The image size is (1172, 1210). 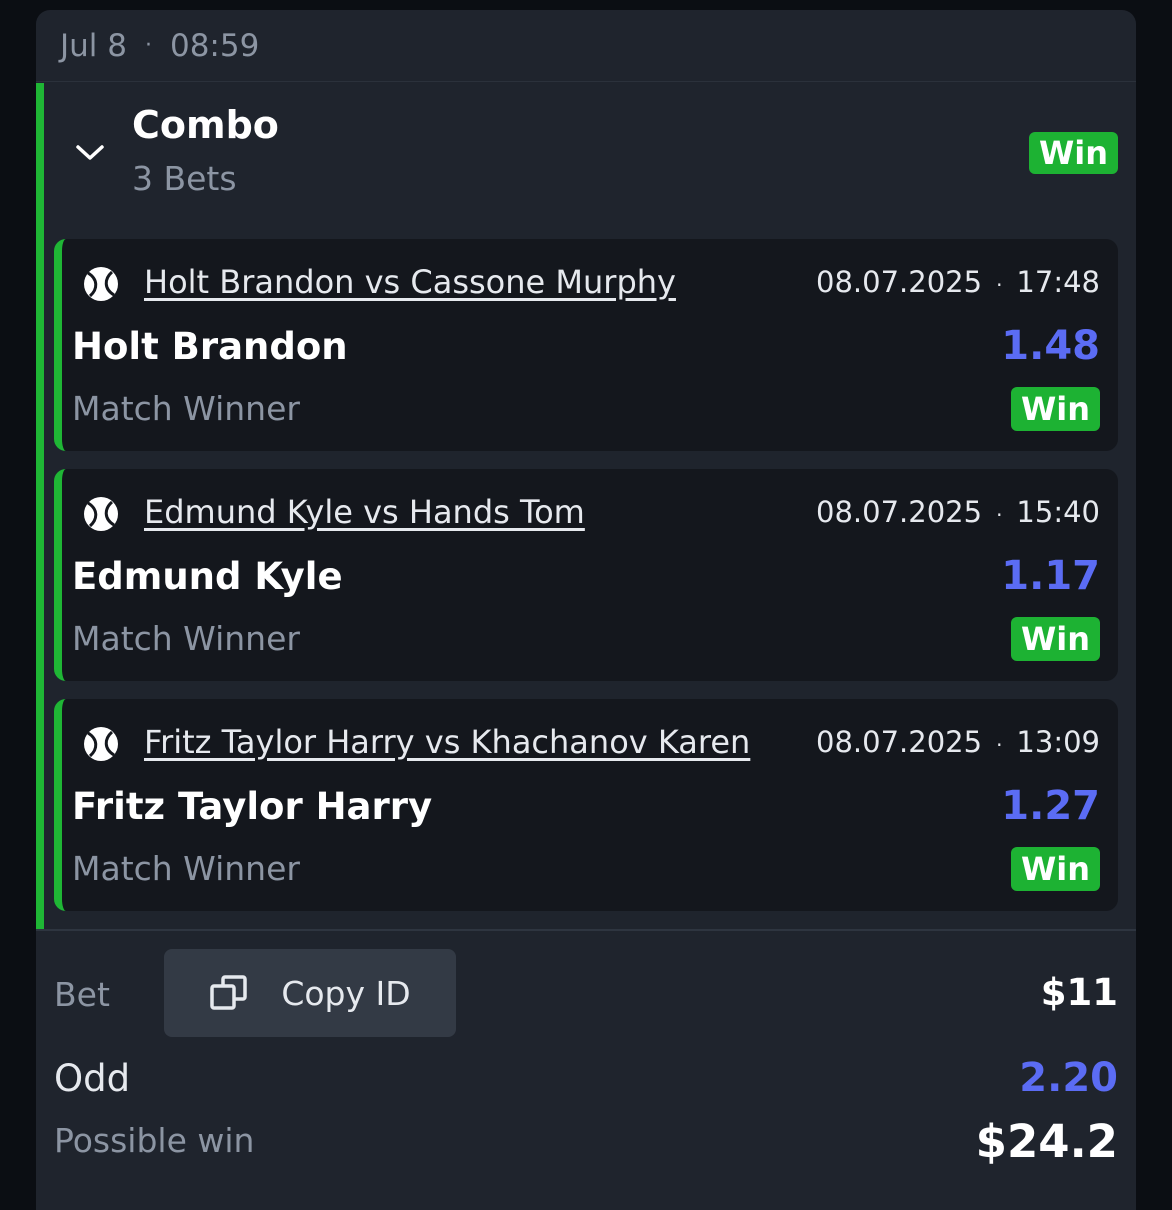 What do you see at coordinates (590, 161) in the screenshot?
I see `combo-header: Combo 3 Bets Win` at bounding box center [590, 161].